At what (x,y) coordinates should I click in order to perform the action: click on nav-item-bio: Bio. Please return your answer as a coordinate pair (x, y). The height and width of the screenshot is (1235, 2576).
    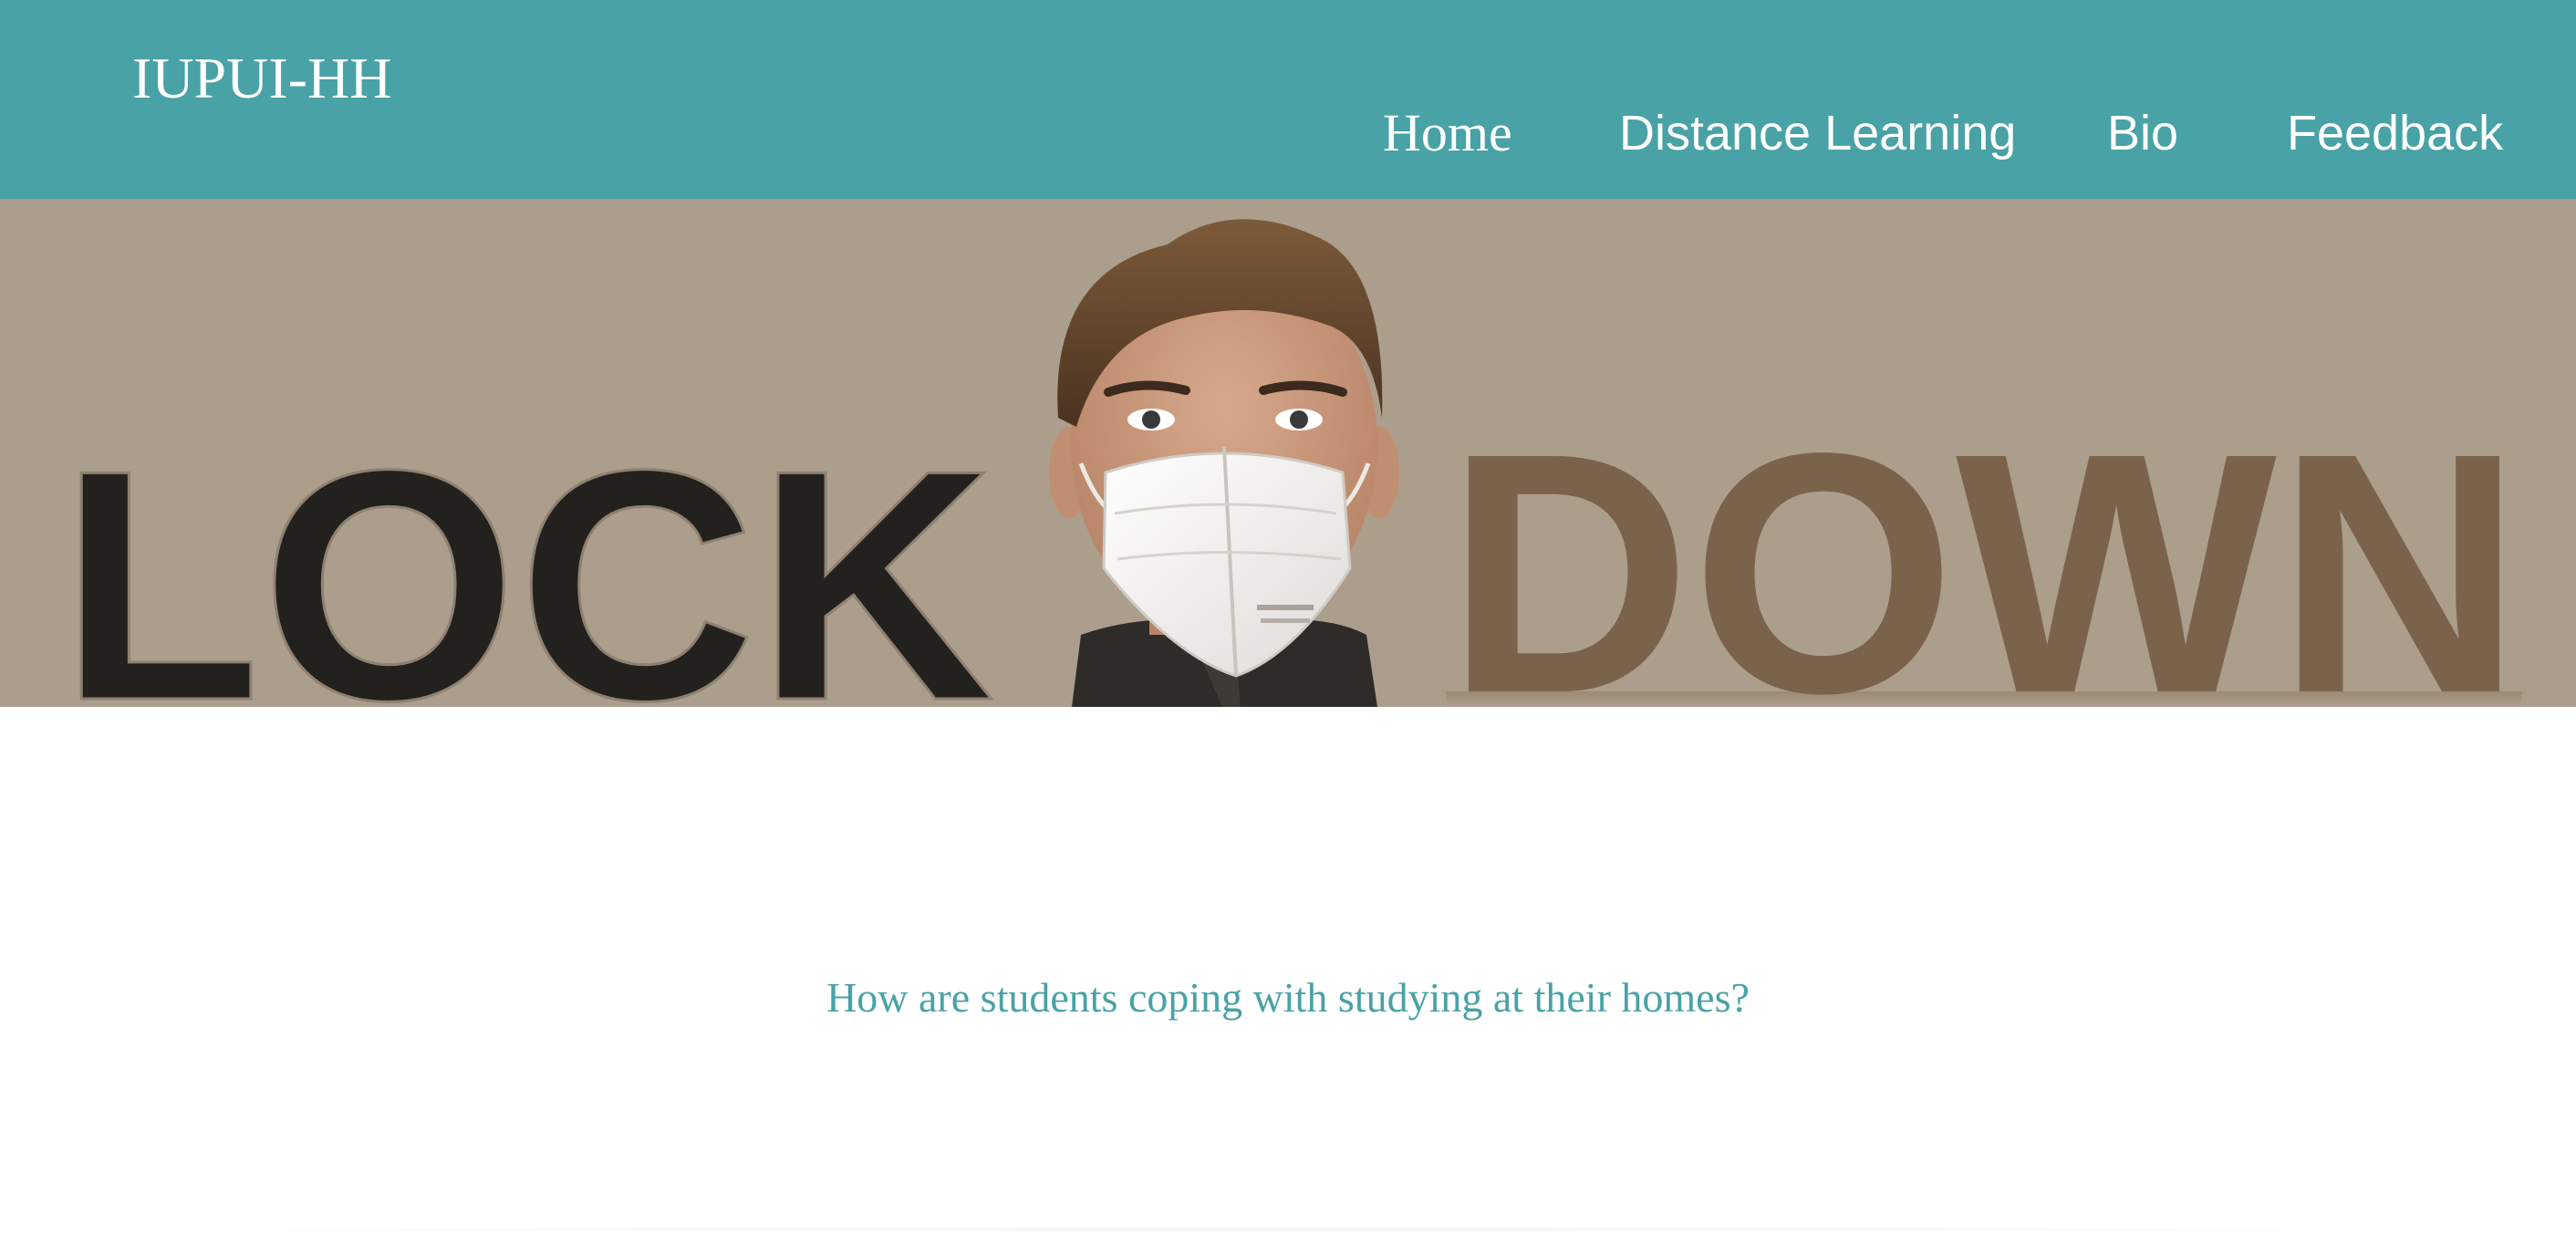
    Looking at the image, I should click on (2142, 133).